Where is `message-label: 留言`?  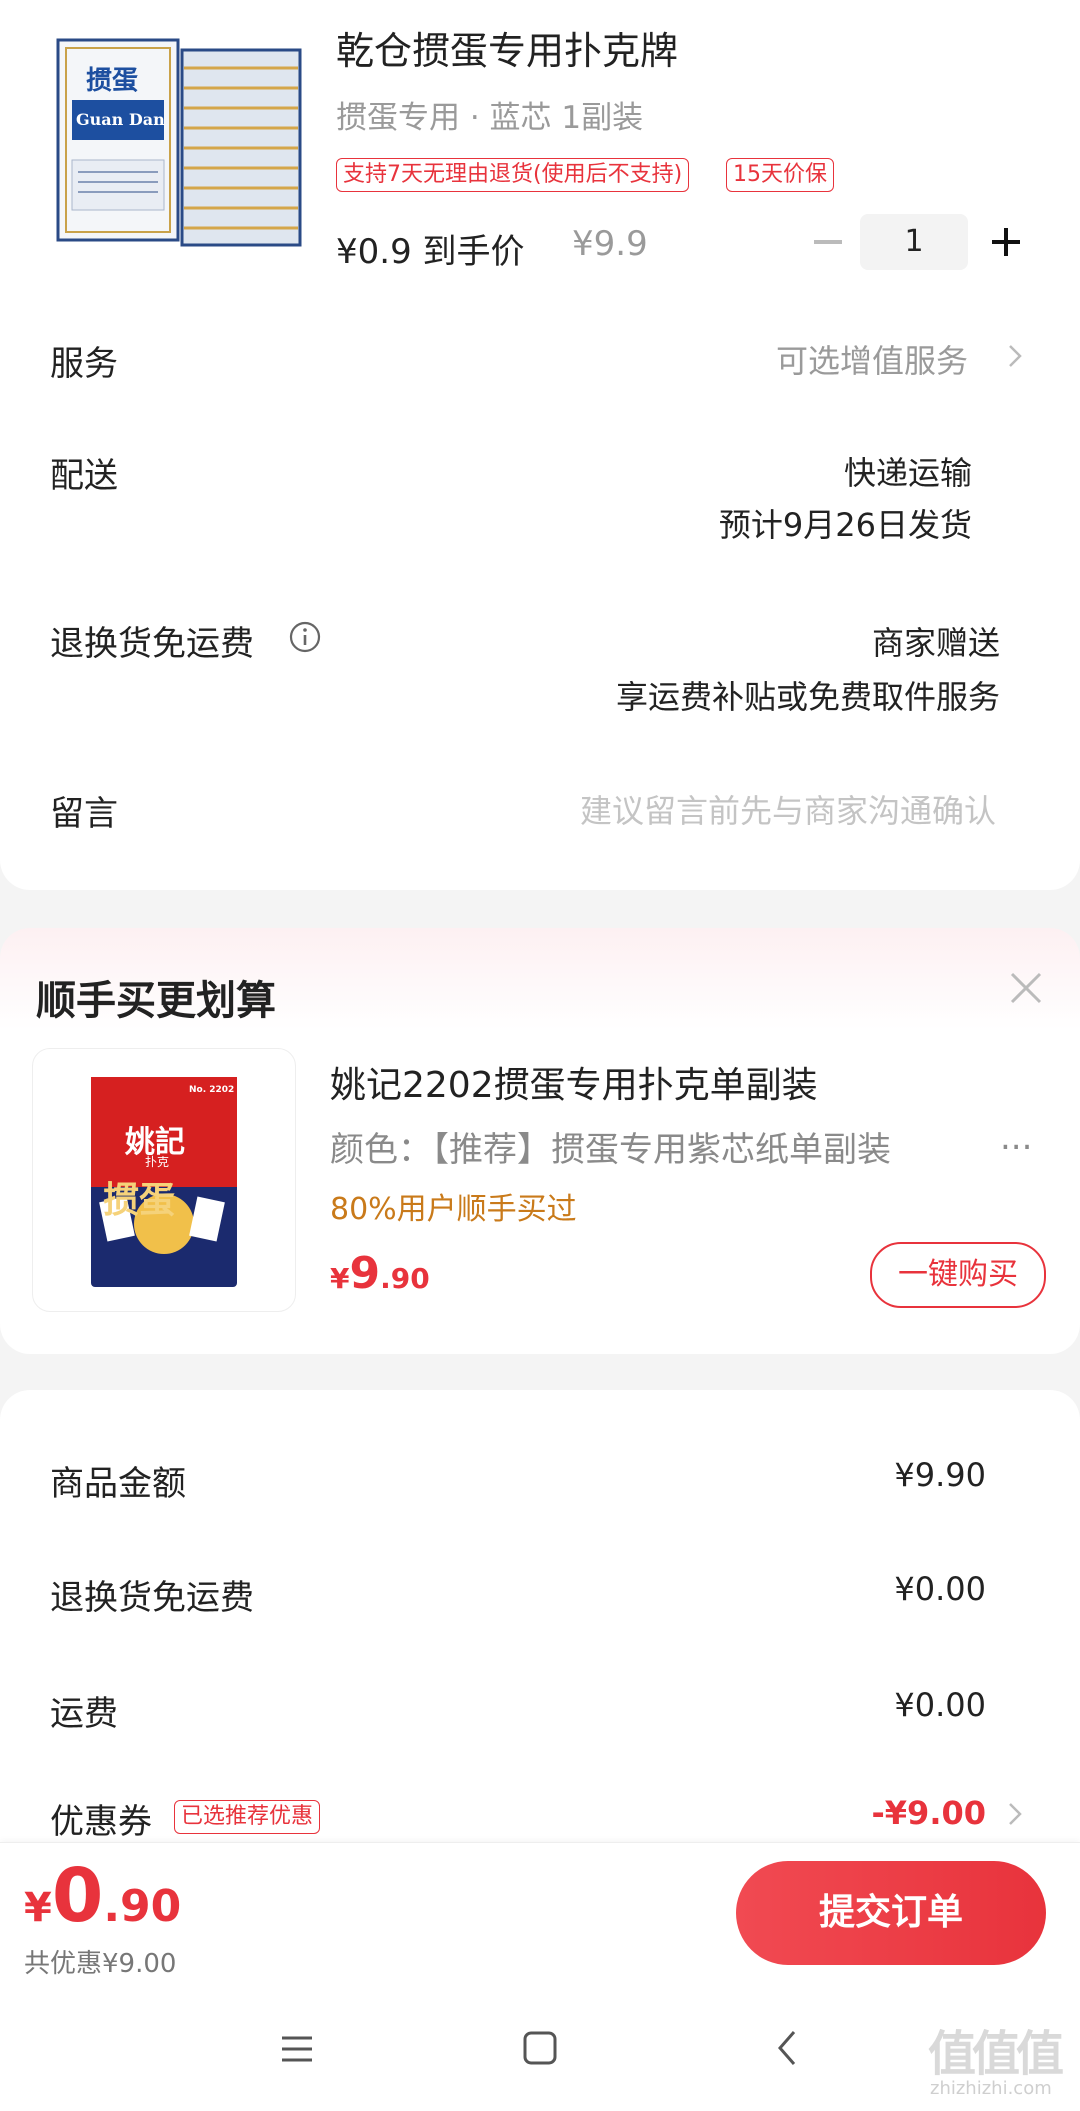 message-label: 留言 is located at coordinates (84, 814).